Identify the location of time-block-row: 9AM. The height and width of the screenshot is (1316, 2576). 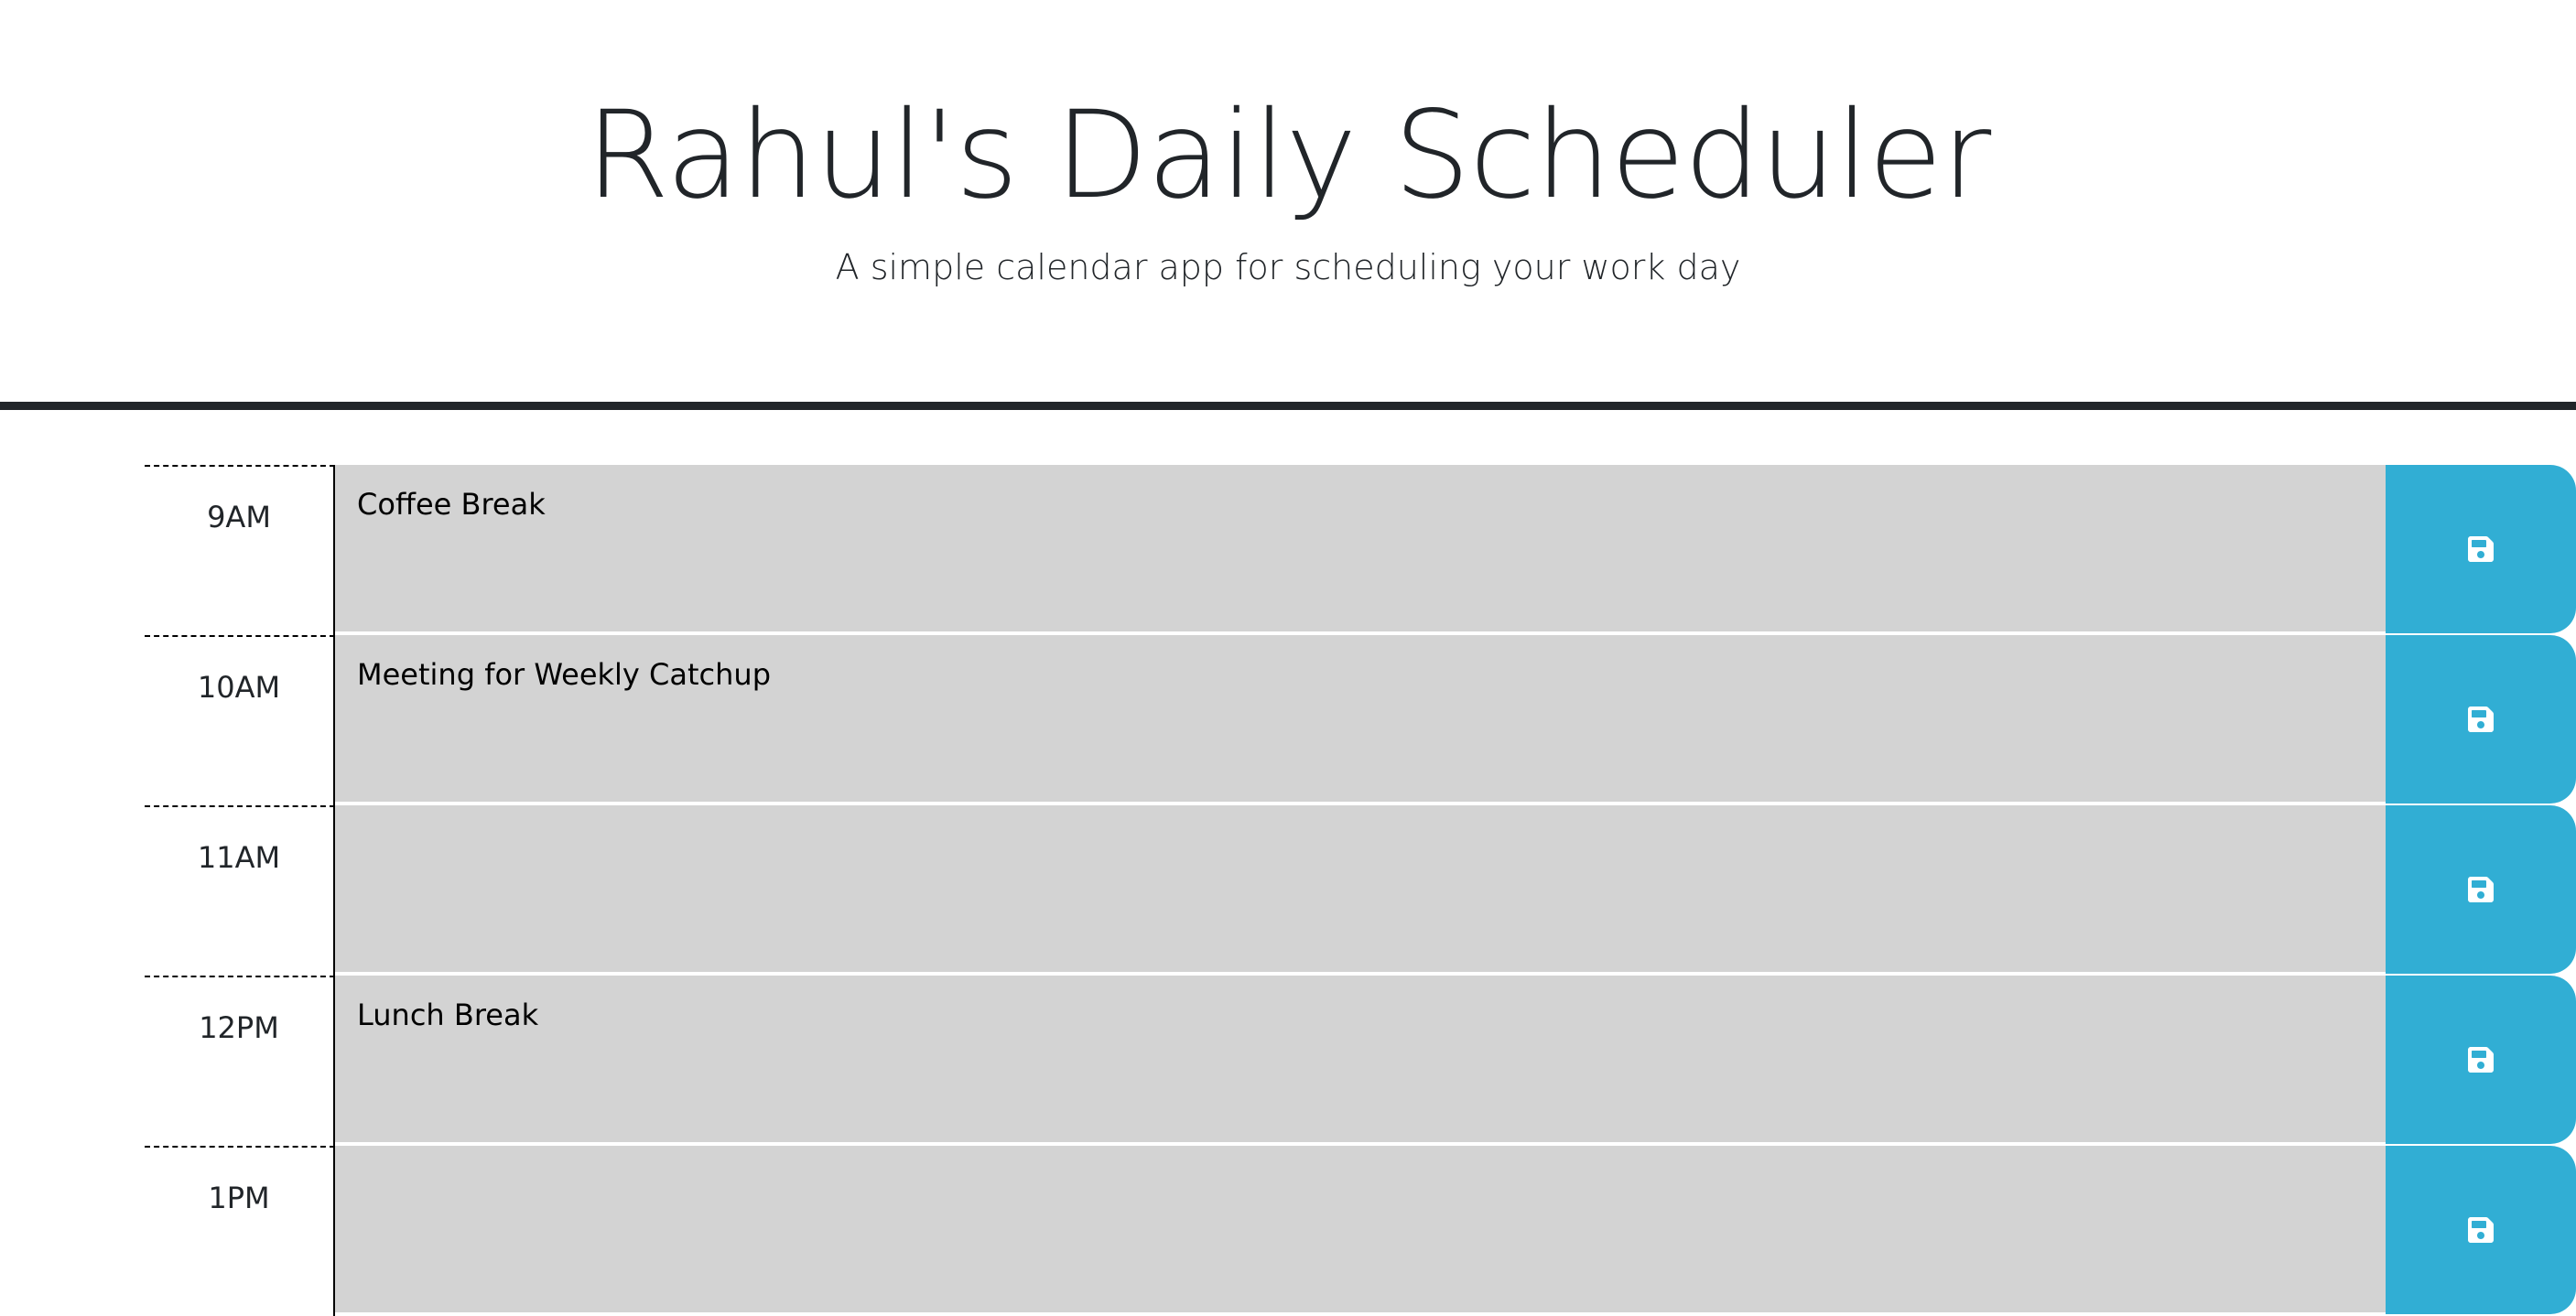
(1361, 550).